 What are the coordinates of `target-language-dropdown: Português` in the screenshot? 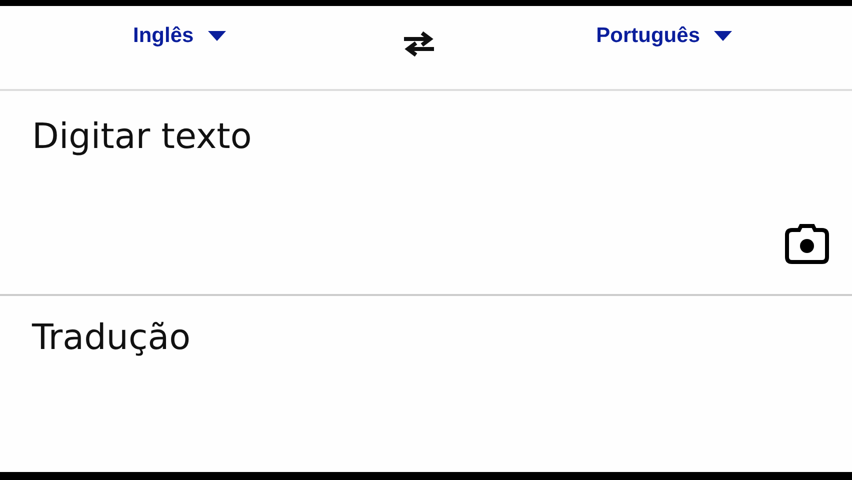 It's located at (664, 36).